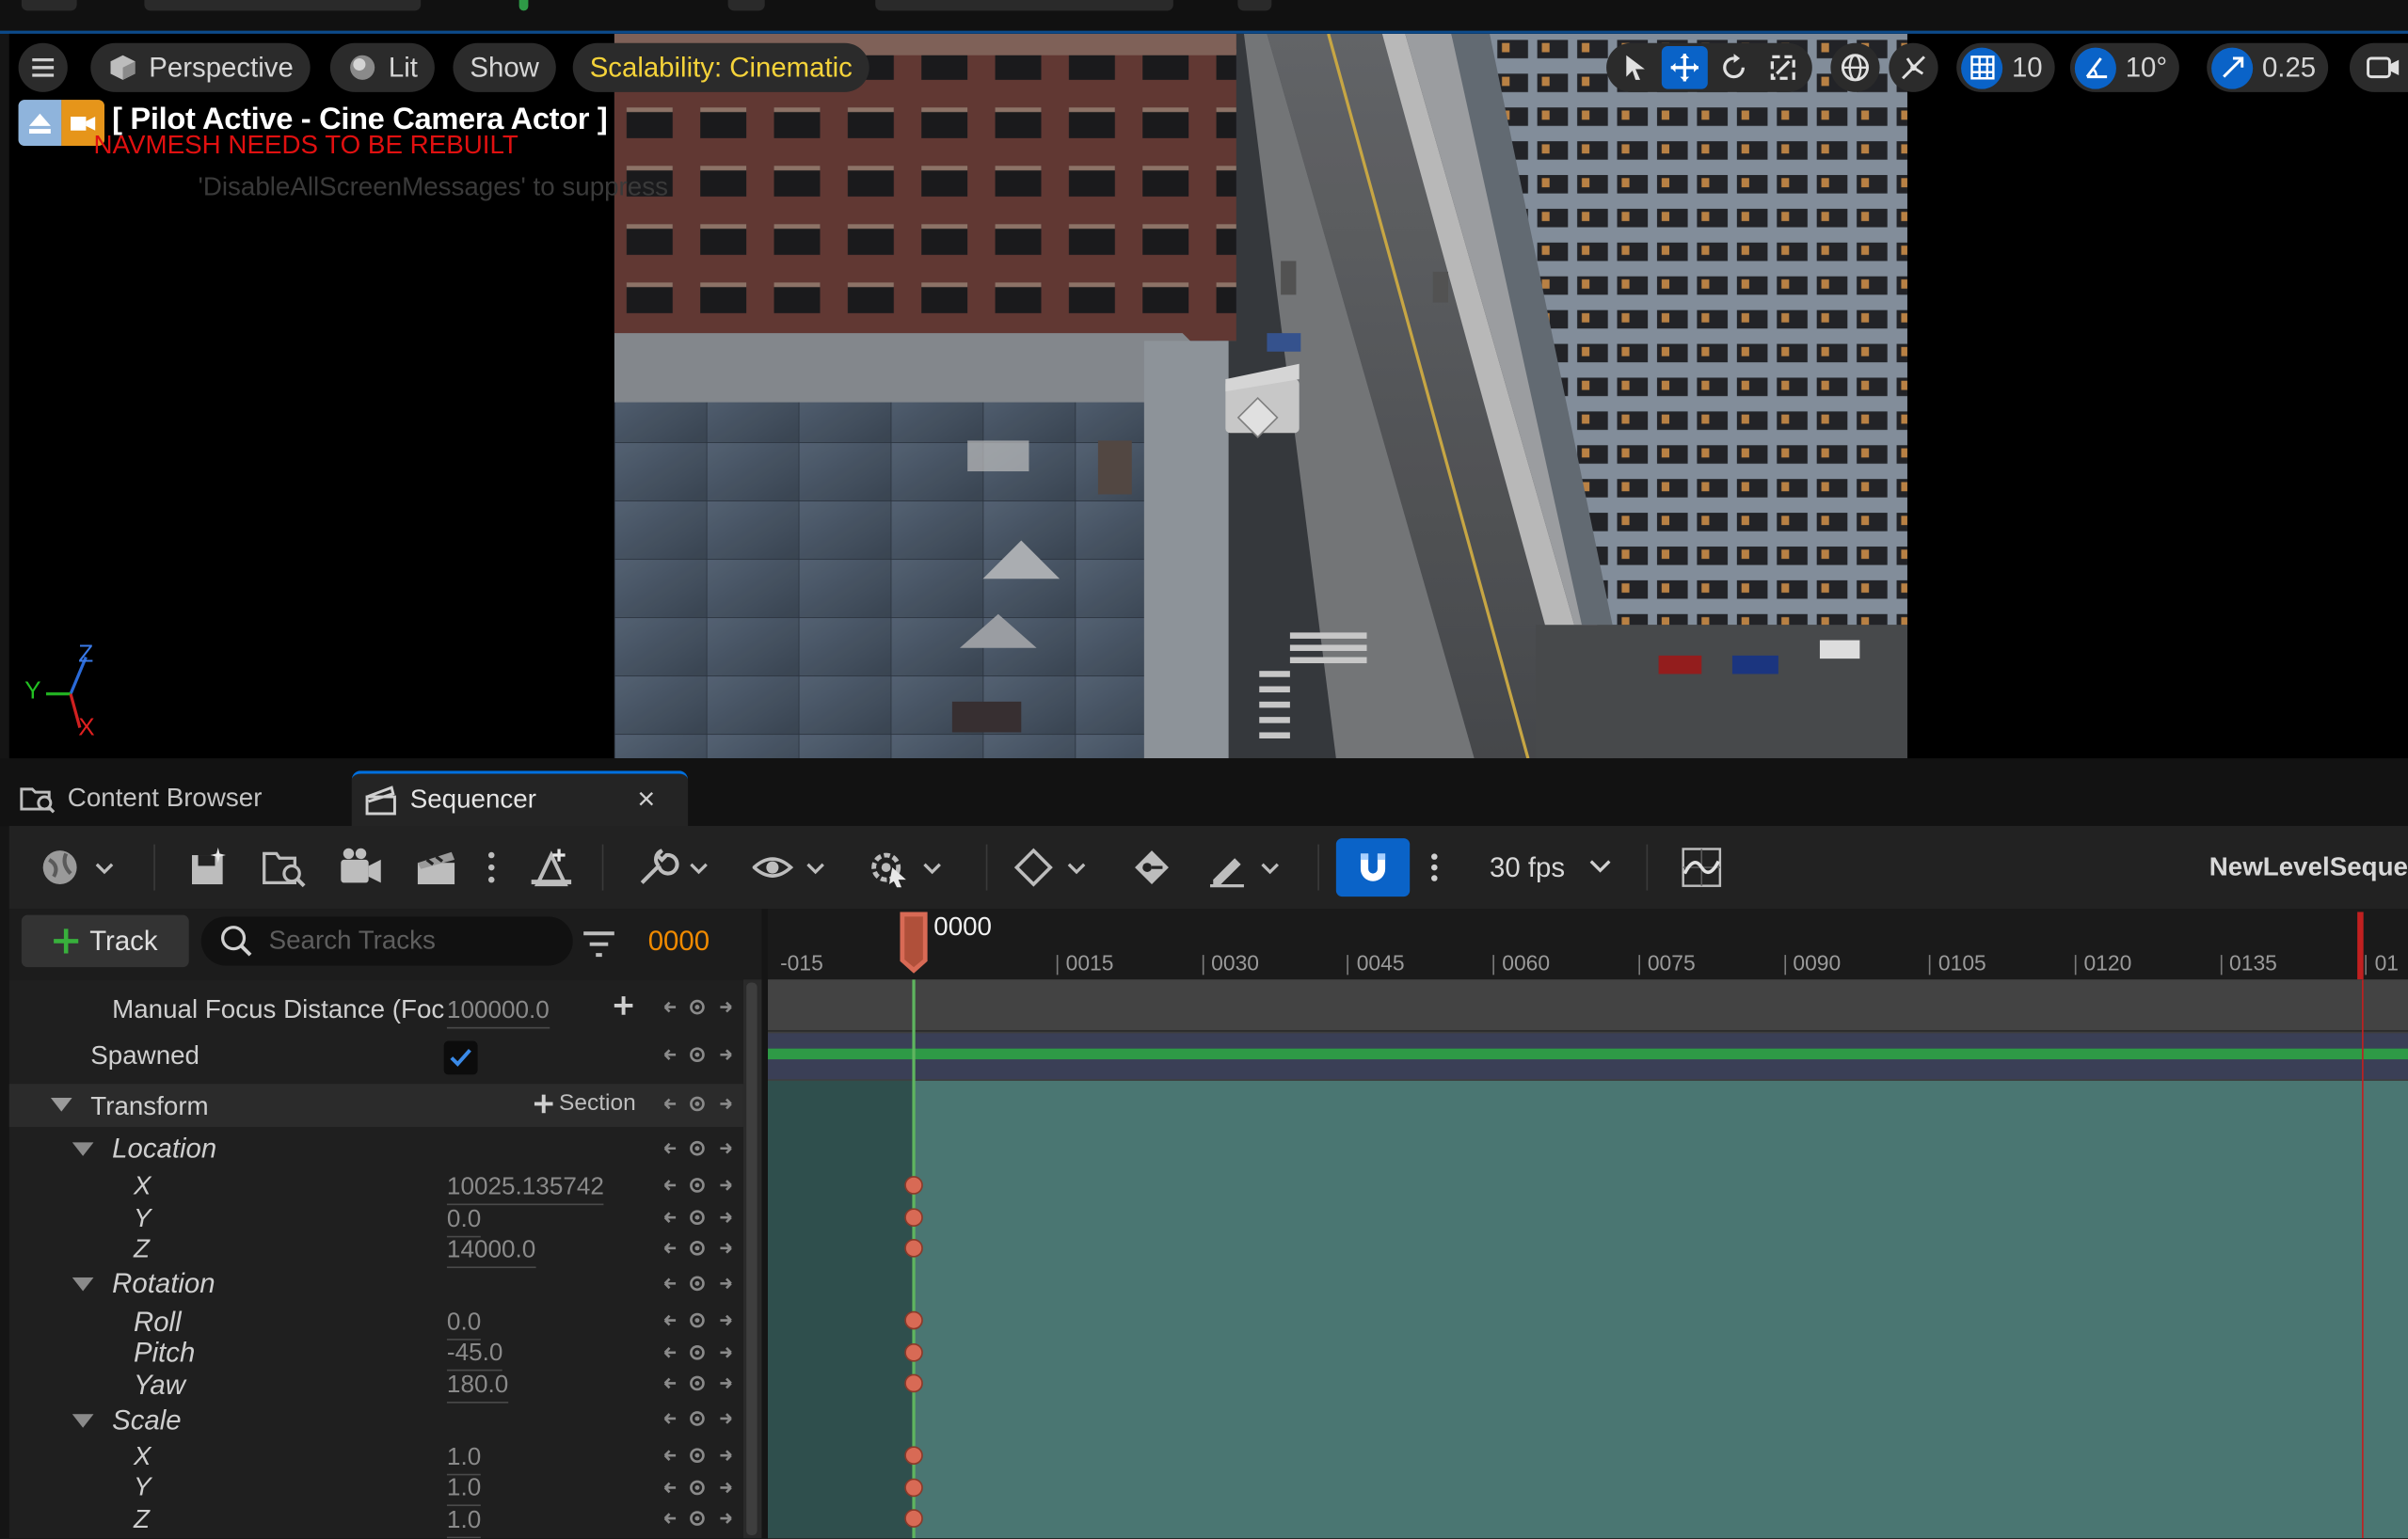 This screenshot has width=2408, height=1539. What do you see at coordinates (376, 1057) in the screenshot?
I see `track-spawned: Spawned` at bounding box center [376, 1057].